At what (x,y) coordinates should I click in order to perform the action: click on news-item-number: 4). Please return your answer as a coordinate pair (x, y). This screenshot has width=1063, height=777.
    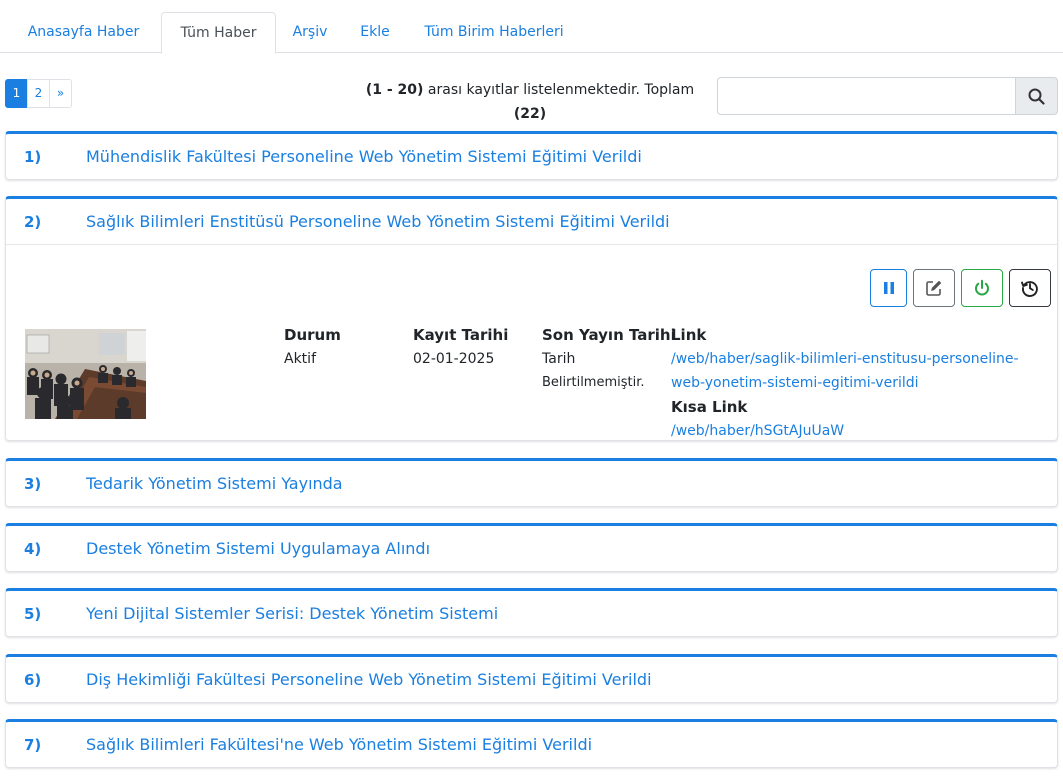
    Looking at the image, I should click on (33, 548).